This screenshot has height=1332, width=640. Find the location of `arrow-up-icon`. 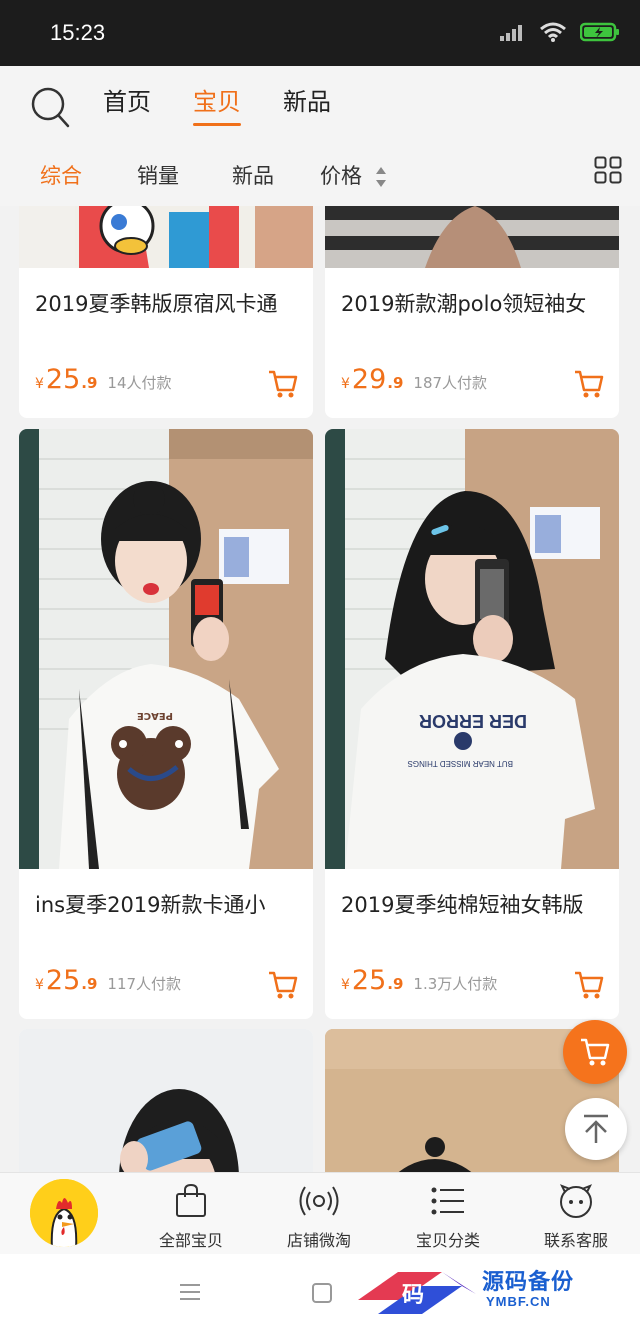

arrow-up-icon is located at coordinates (596, 1128).